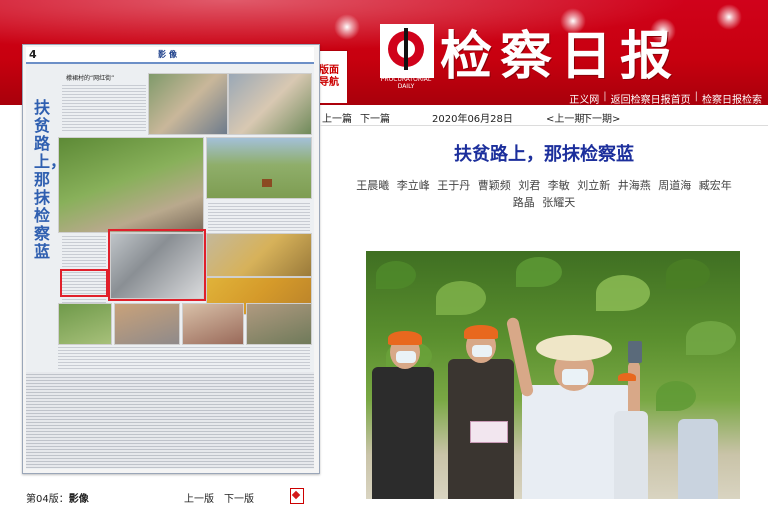 The height and width of the screenshot is (513, 768). What do you see at coordinates (157, 265) in the screenshot?
I see `selected-article-highlight` at bounding box center [157, 265].